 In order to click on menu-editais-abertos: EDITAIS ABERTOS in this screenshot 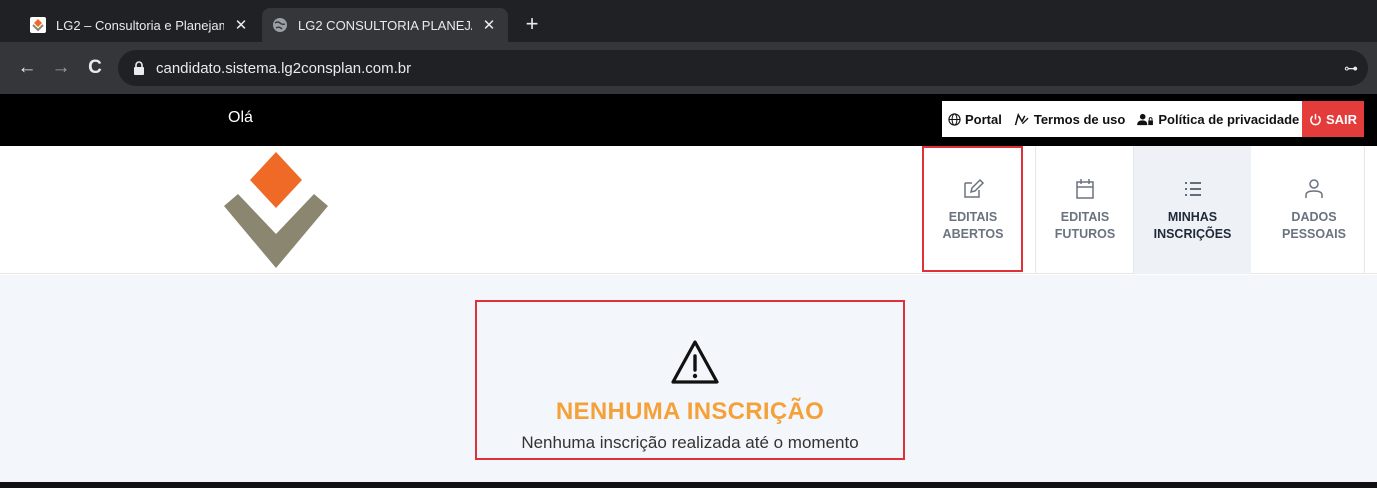, I will do `click(973, 210)`.